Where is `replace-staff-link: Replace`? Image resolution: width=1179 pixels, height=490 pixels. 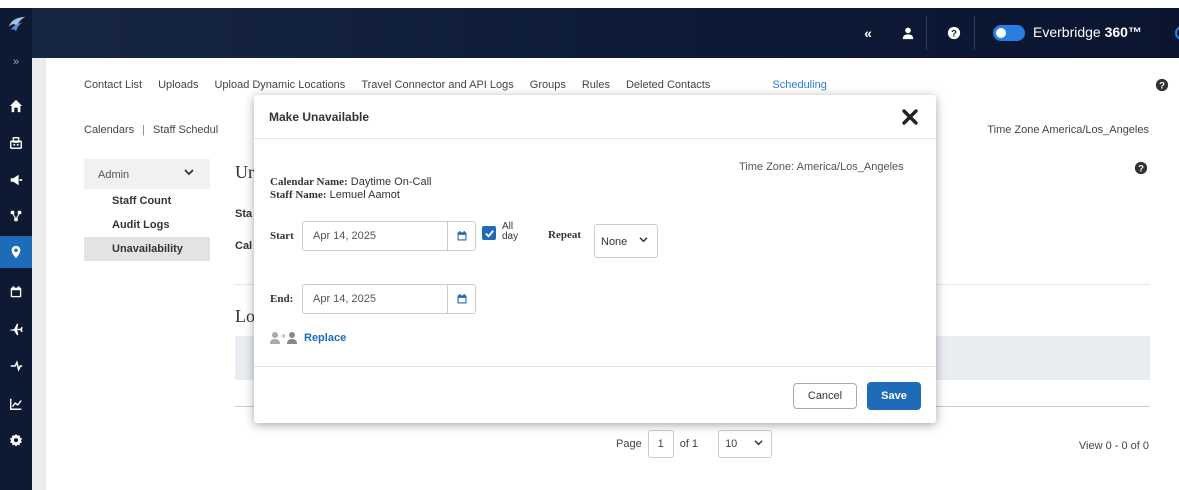 replace-staff-link: Replace is located at coordinates (308, 338).